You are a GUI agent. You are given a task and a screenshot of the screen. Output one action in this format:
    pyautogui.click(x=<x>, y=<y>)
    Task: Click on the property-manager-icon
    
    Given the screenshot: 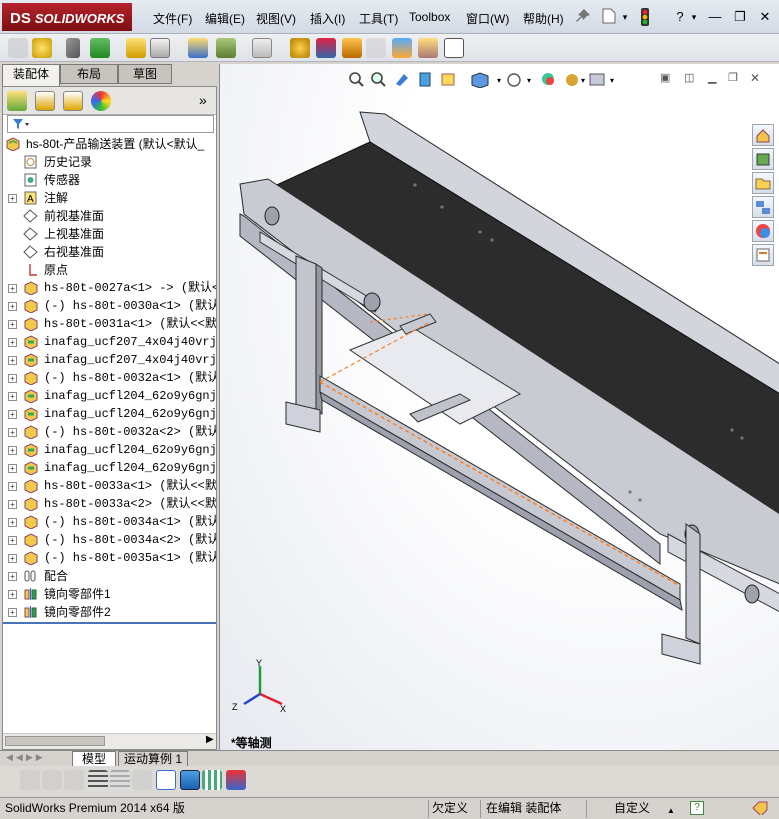 What is the action you would take?
    pyautogui.click(x=45, y=101)
    